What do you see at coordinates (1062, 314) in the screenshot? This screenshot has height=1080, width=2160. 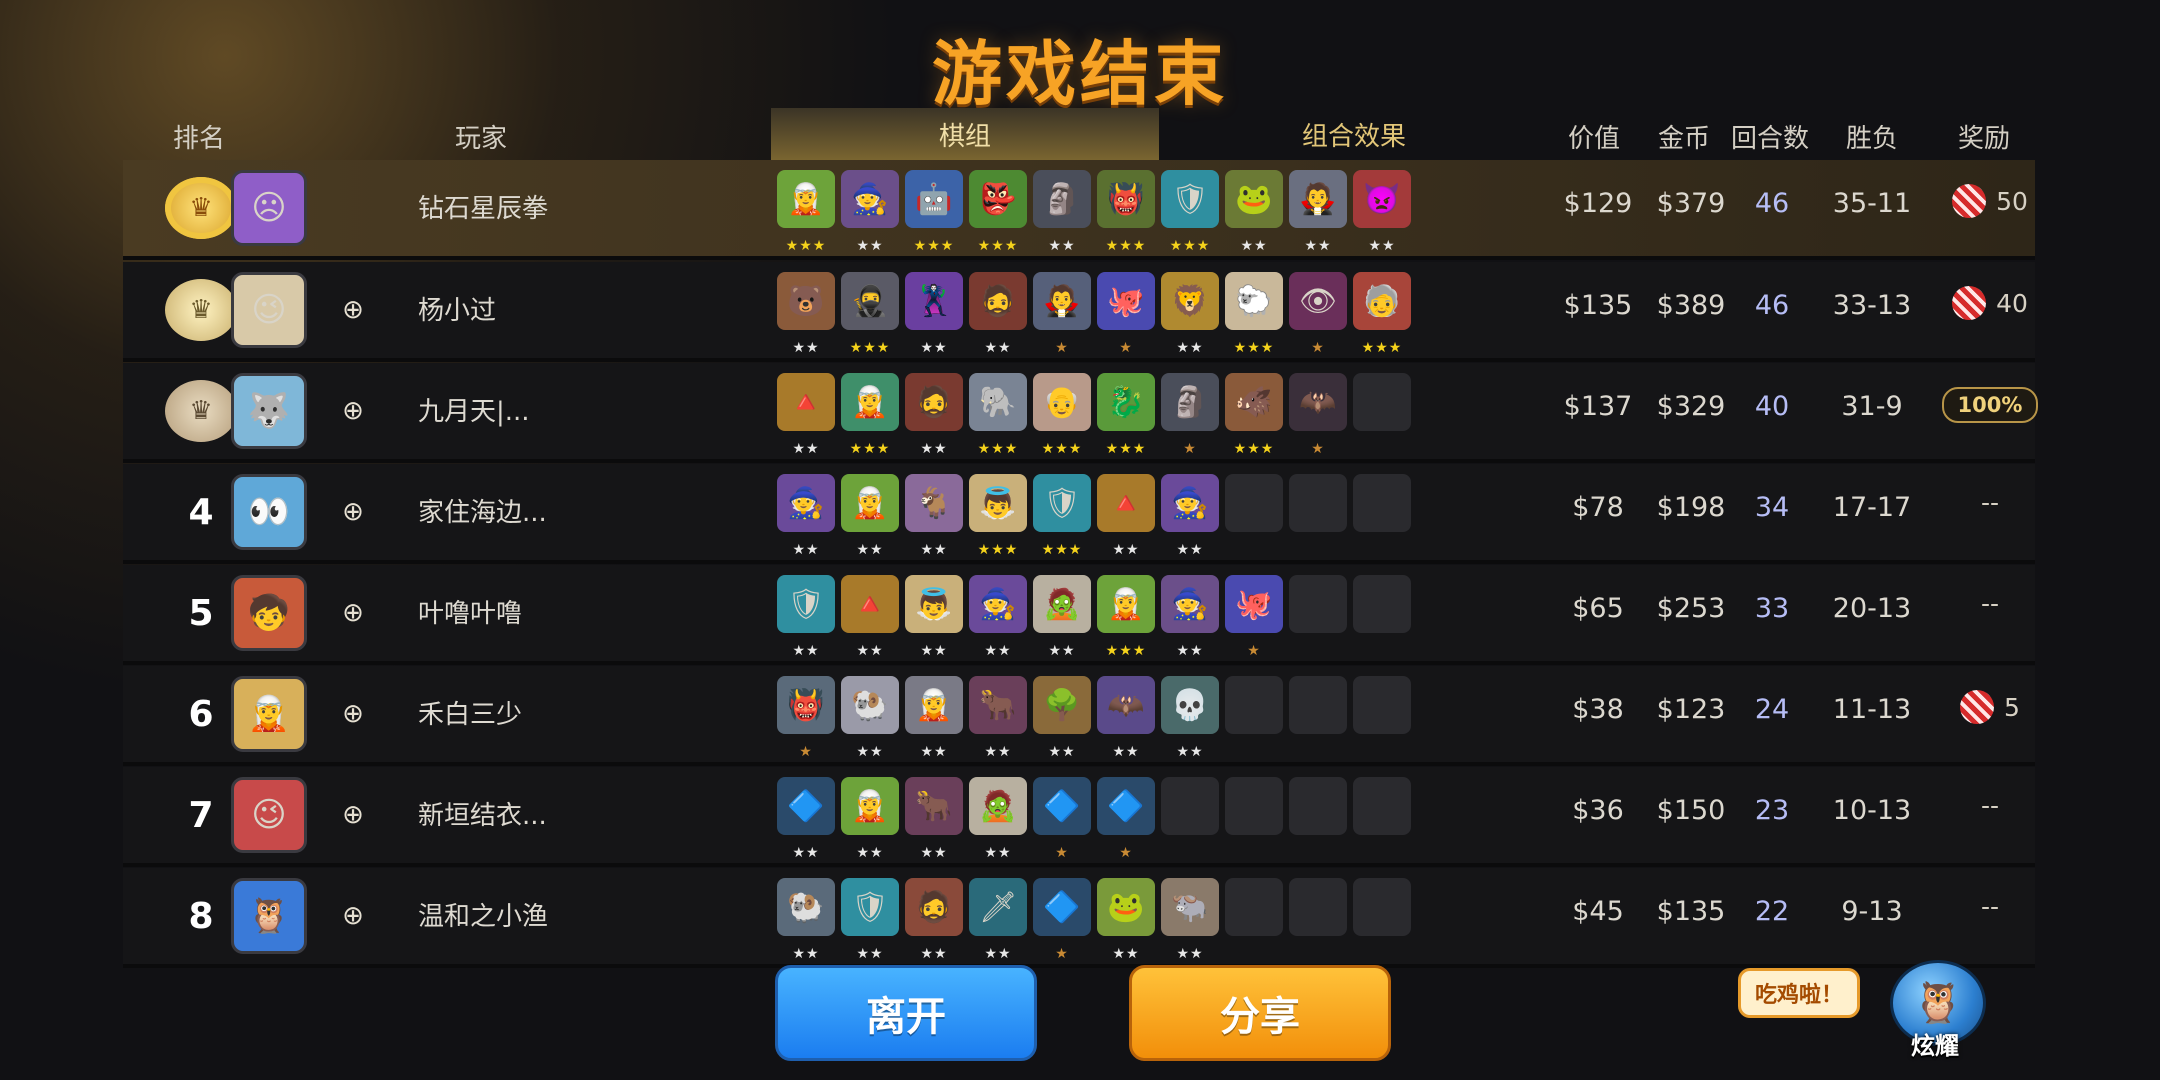 I see `chess-piece-icon: 🧛 ★` at bounding box center [1062, 314].